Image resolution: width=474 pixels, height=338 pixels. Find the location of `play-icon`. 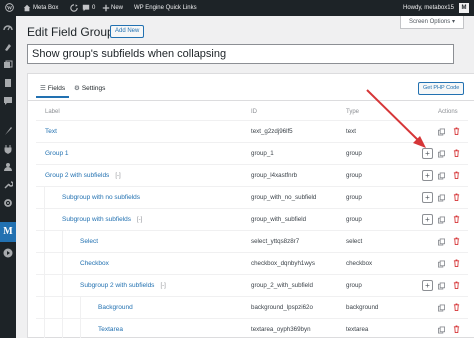

play-icon is located at coordinates (8, 253).